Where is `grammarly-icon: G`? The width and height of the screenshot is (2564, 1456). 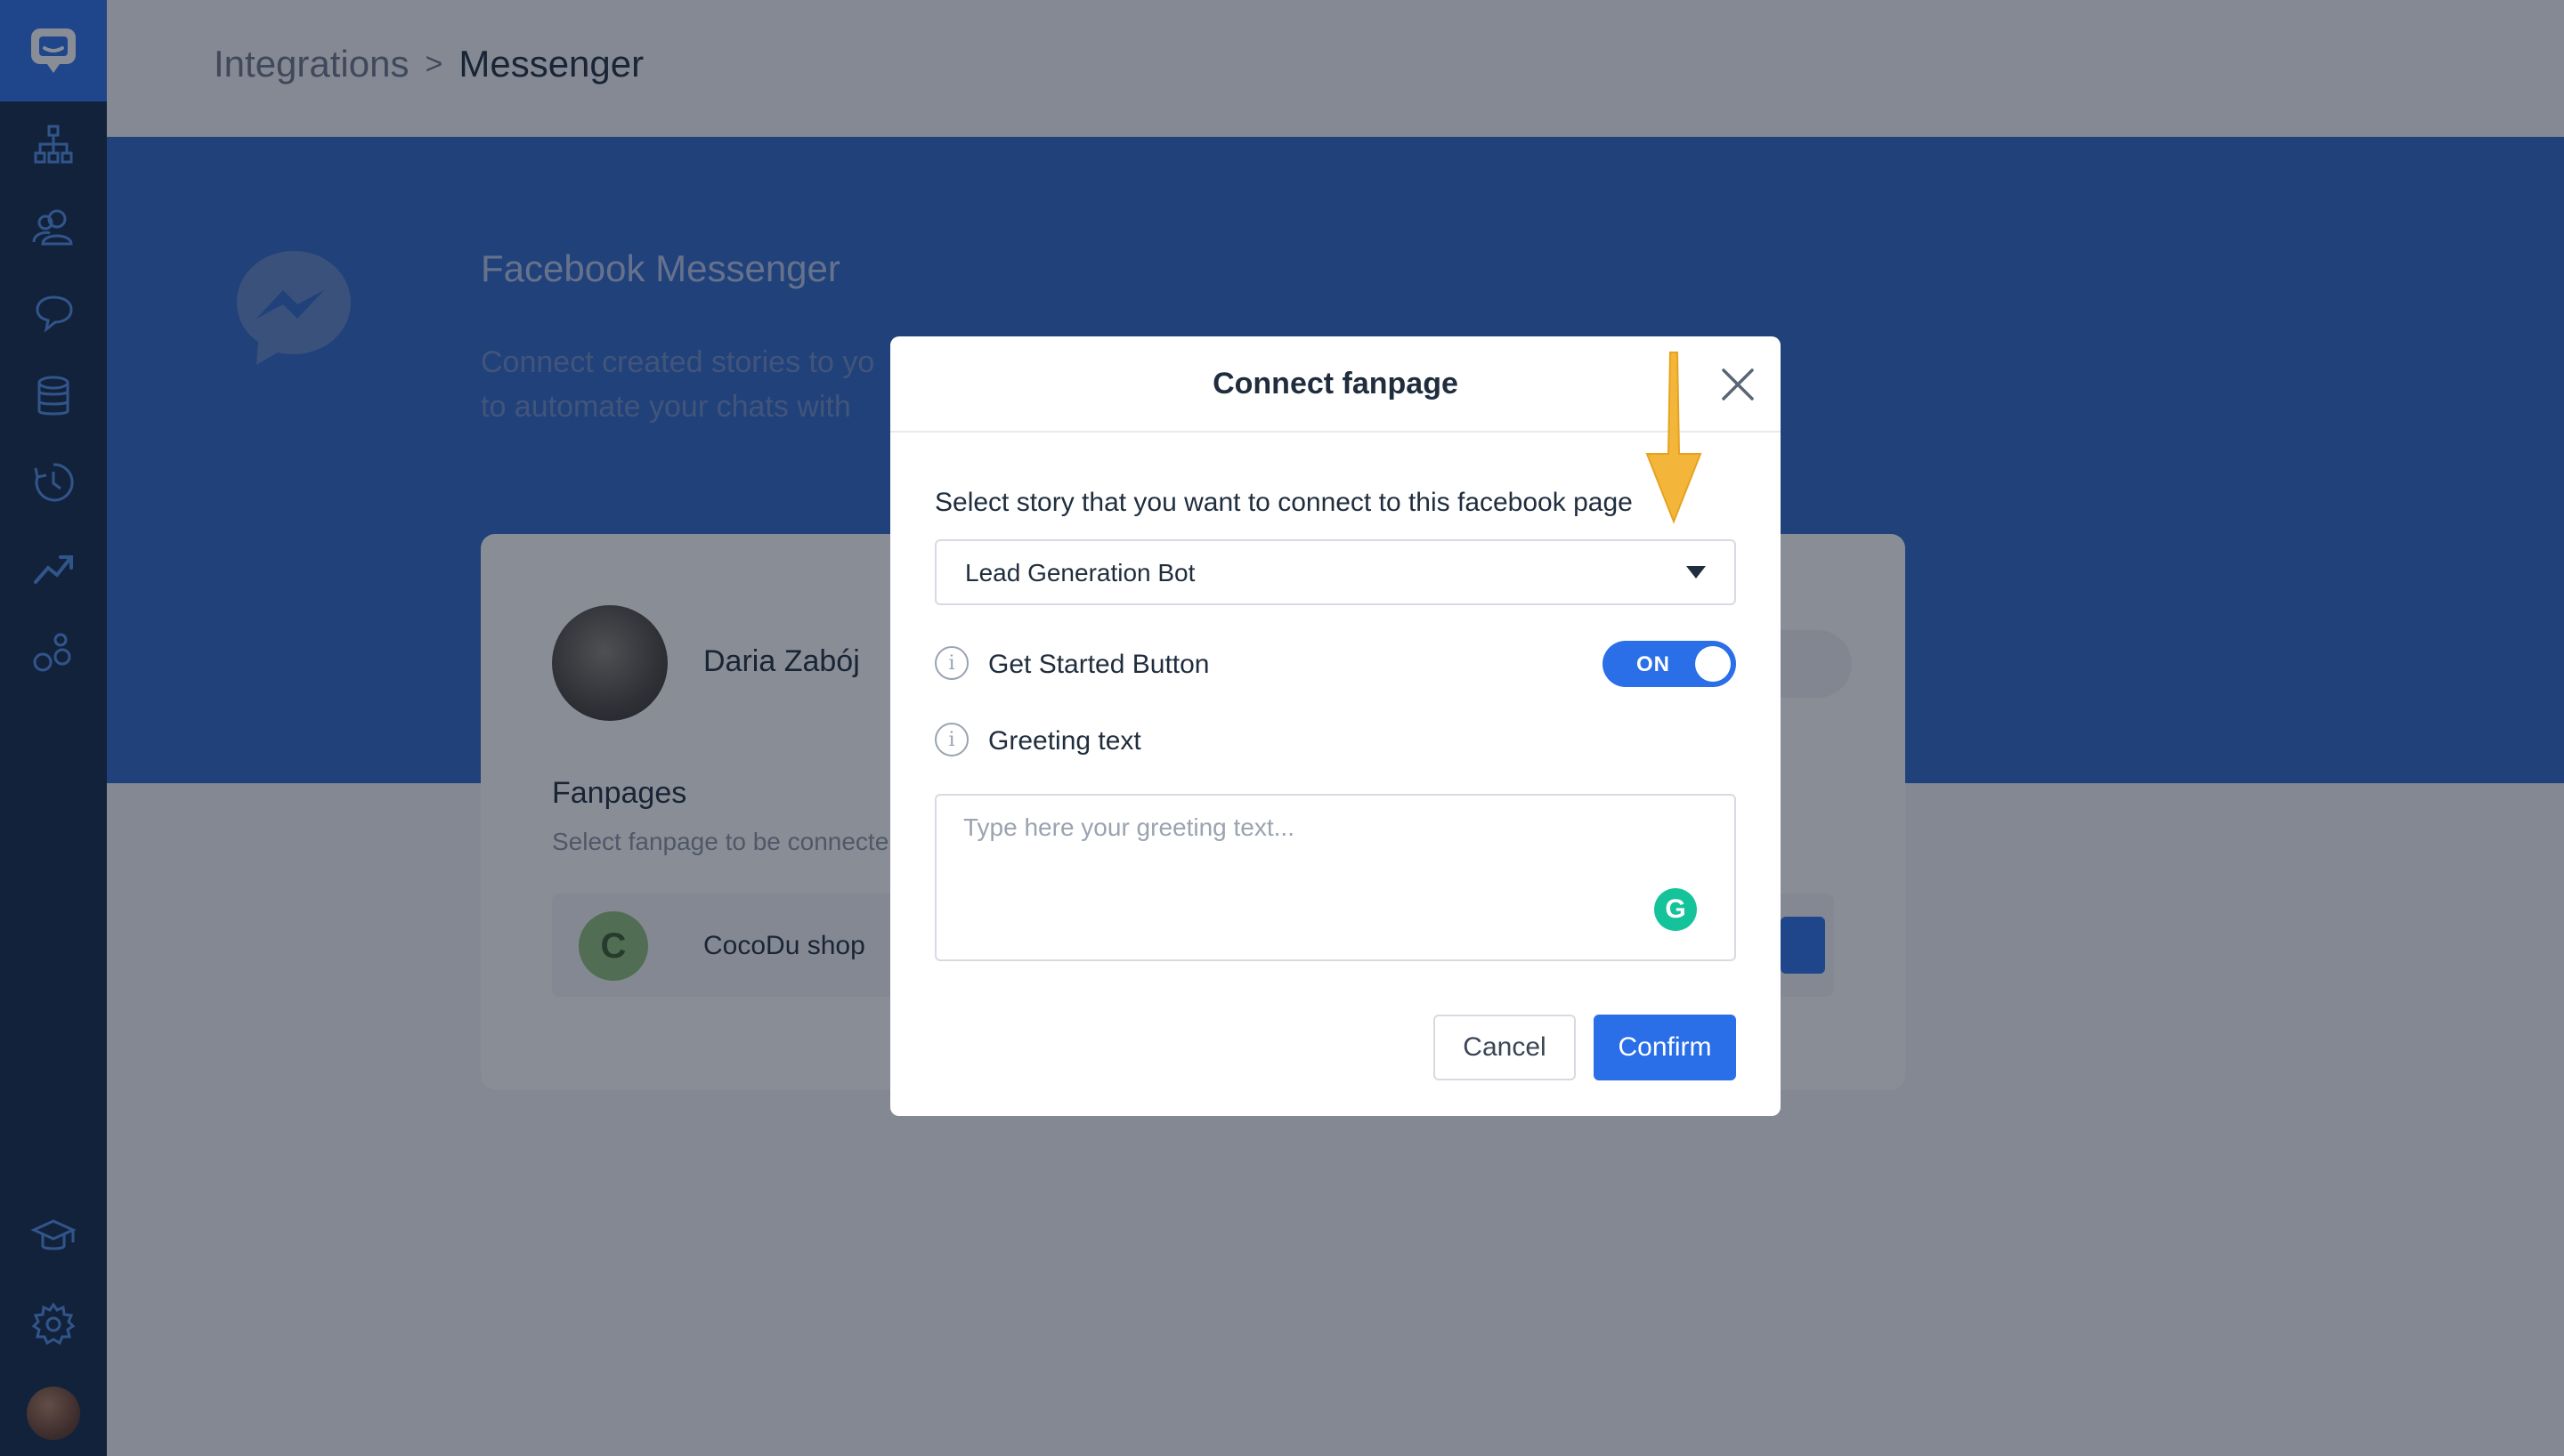 grammarly-icon: G is located at coordinates (1675, 909).